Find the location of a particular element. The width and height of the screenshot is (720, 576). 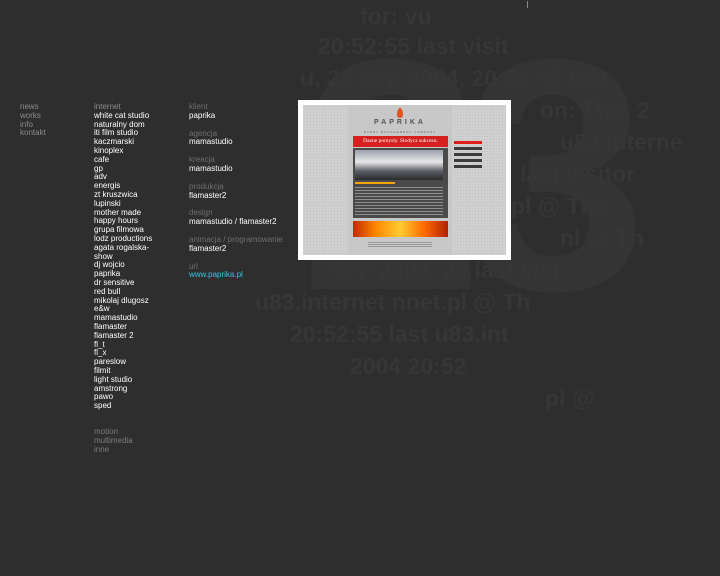

preview-fire-banner is located at coordinates (400, 229).